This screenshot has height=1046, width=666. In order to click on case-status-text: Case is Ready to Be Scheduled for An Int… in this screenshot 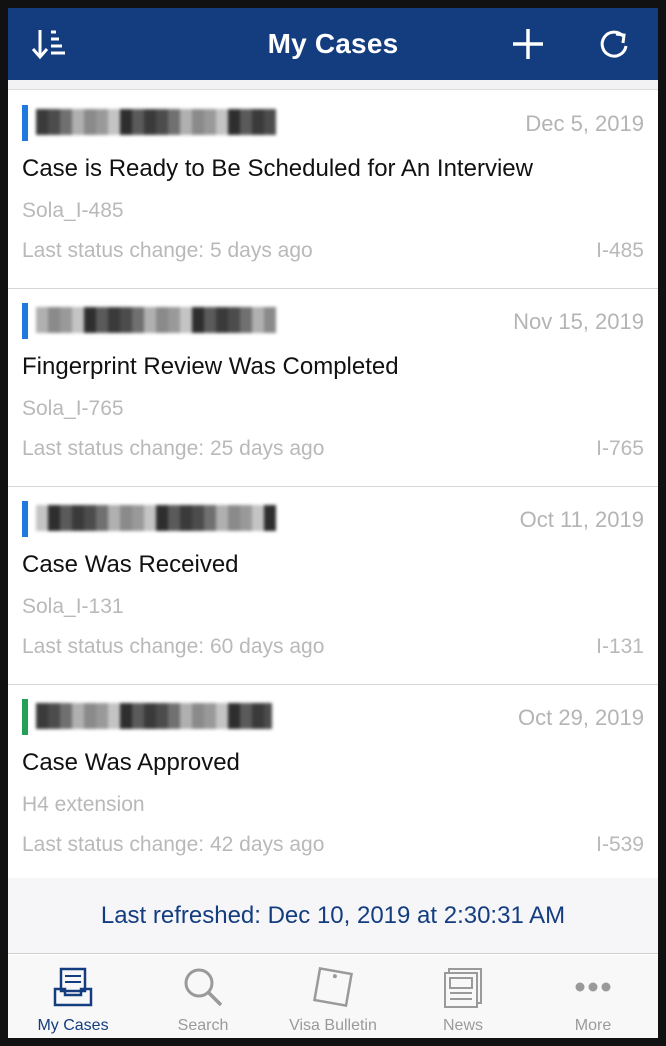, I will do `click(277, 168)`.